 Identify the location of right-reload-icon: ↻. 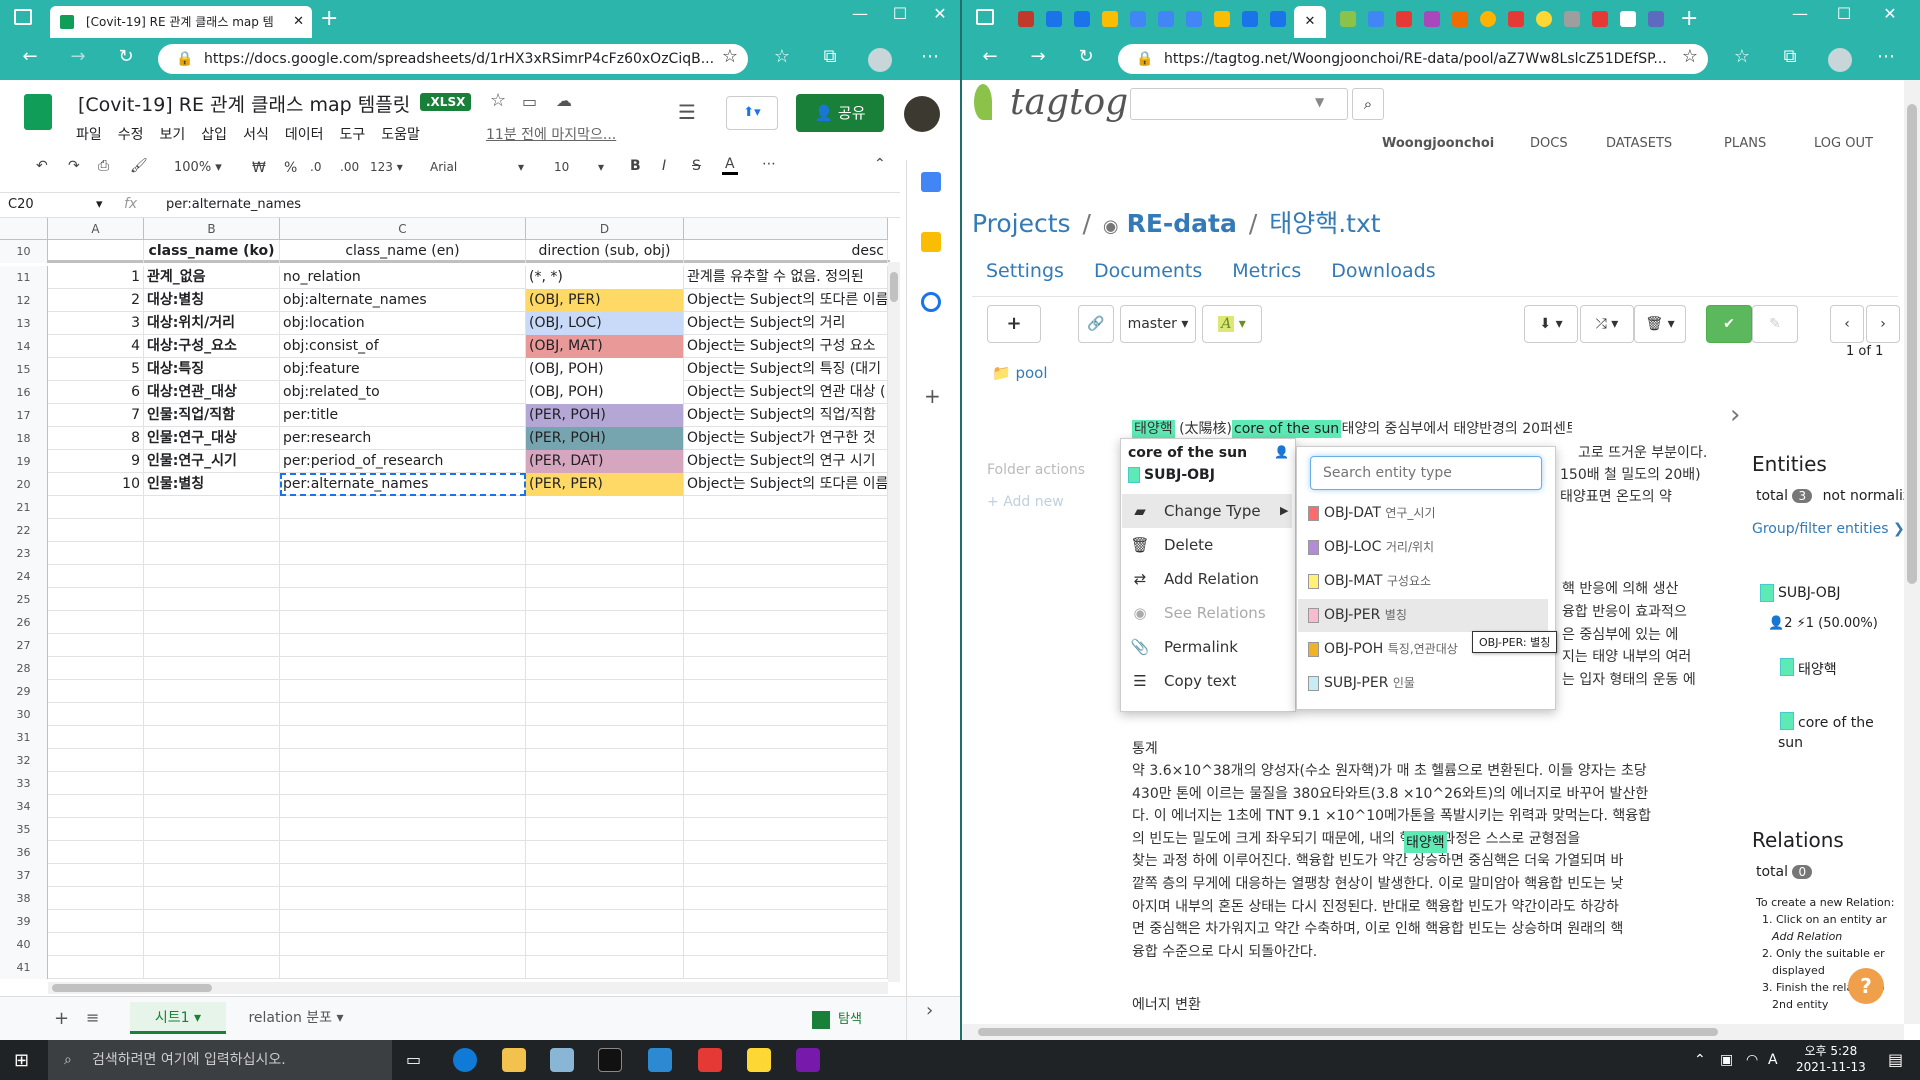
(1086, 56).